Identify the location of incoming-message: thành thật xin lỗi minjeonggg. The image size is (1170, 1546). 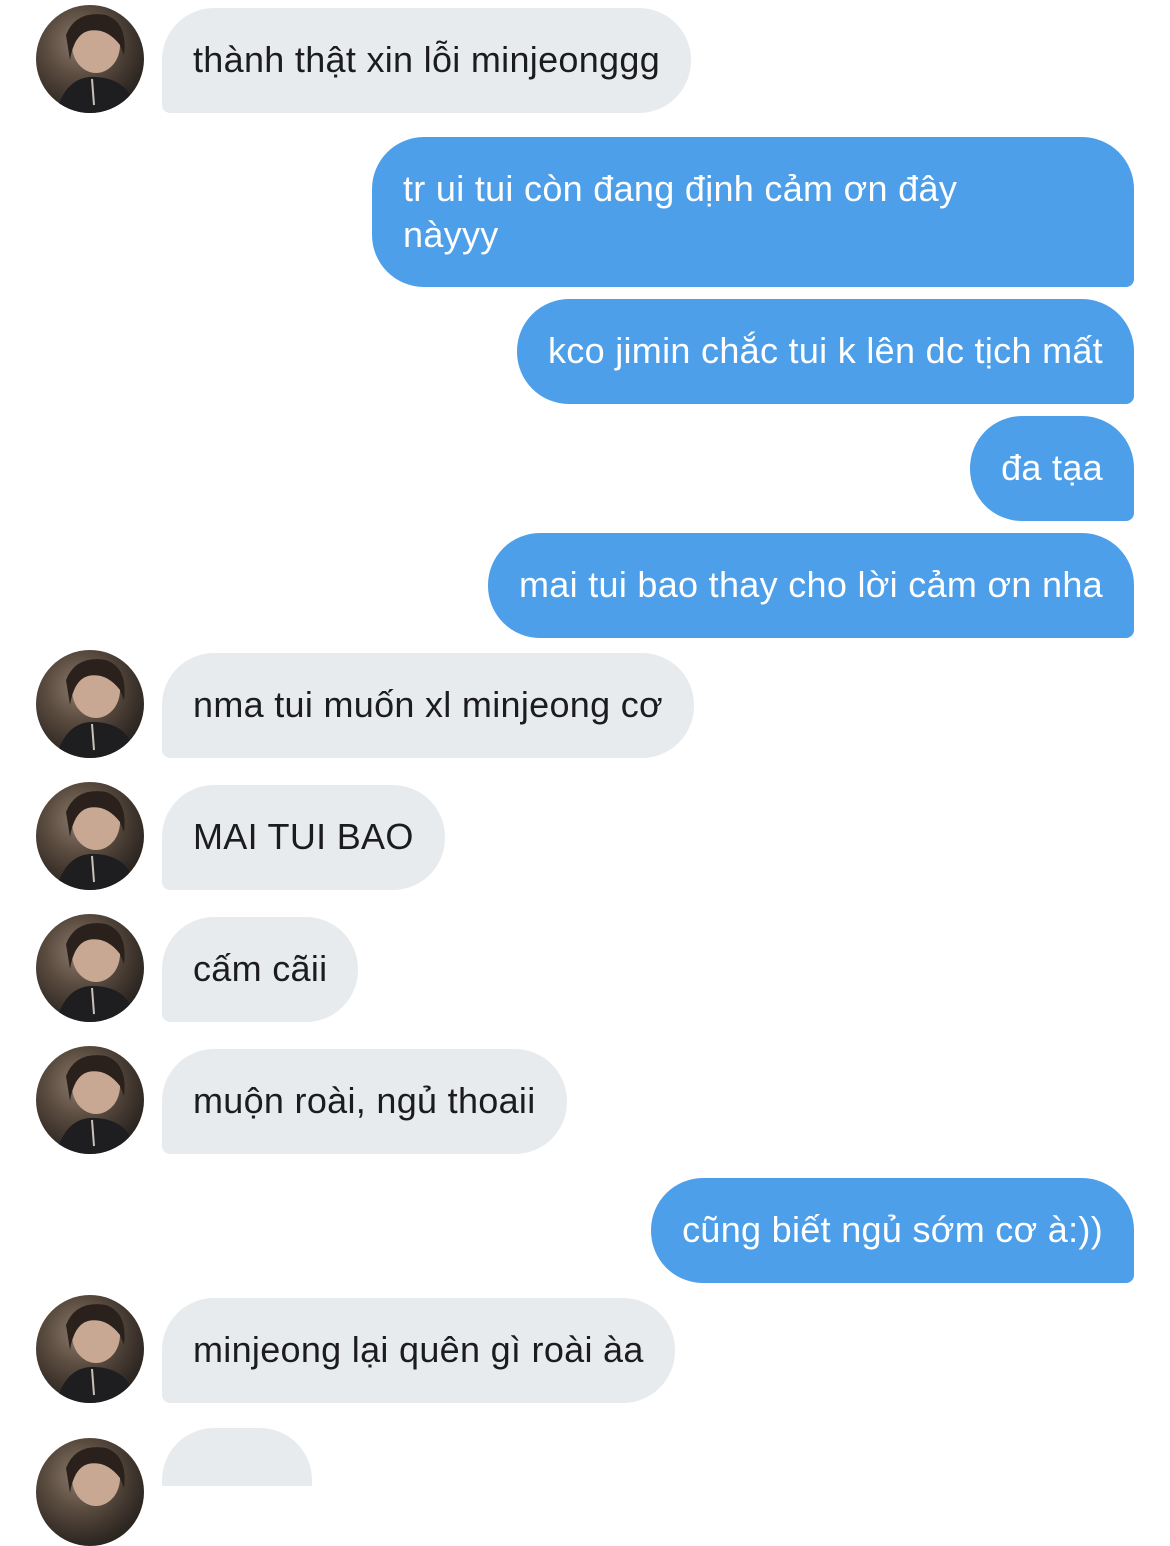
(427, 60).